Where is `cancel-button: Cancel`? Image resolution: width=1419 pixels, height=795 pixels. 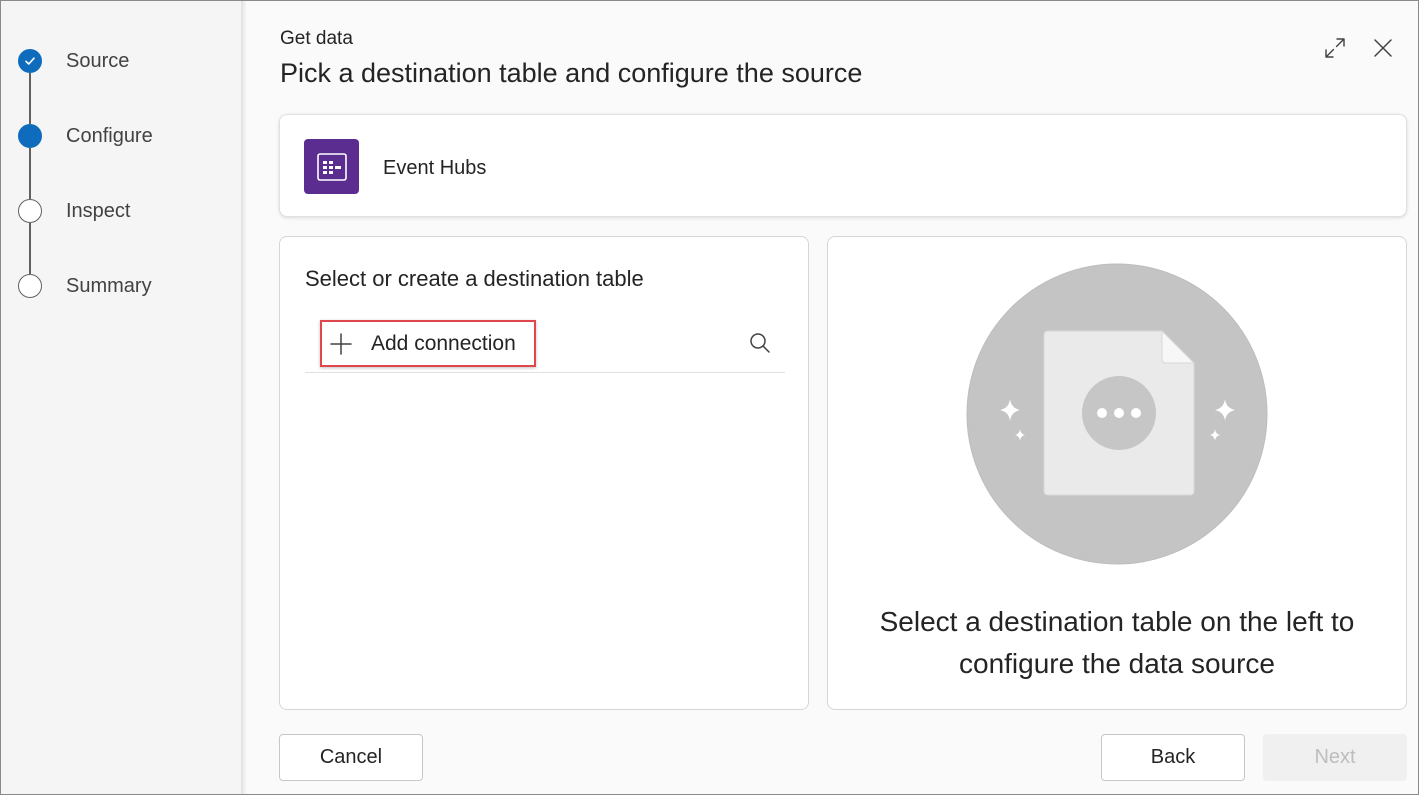
cancel-button: Cancel is located at coordinates (351, 757).